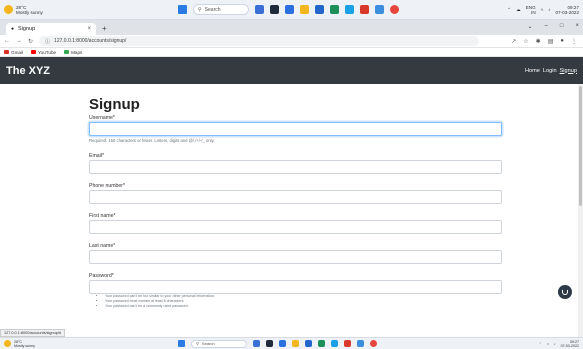  Describe the element at coordinates (208, 343) in the screenshot. I see `taskbar-search-label: Search` at that location.